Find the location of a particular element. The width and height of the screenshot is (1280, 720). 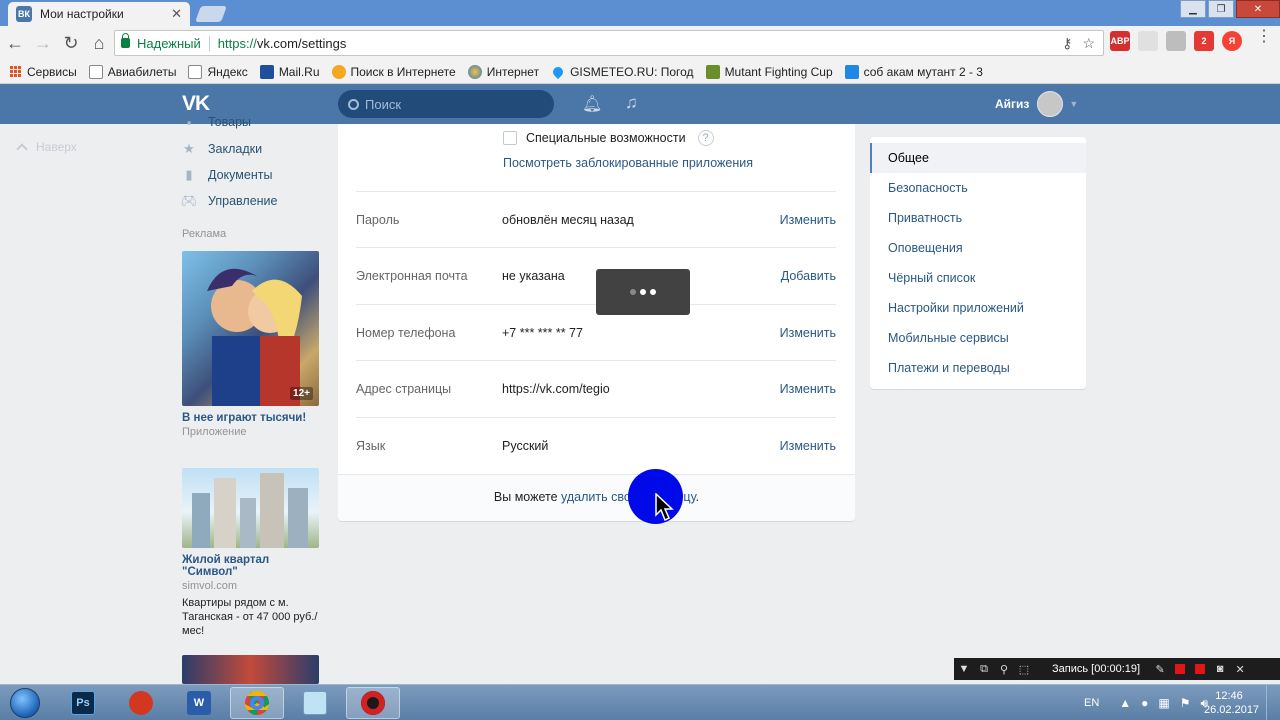

bookmark-star-icon: ☆ is located at coordinates (1088, 43).